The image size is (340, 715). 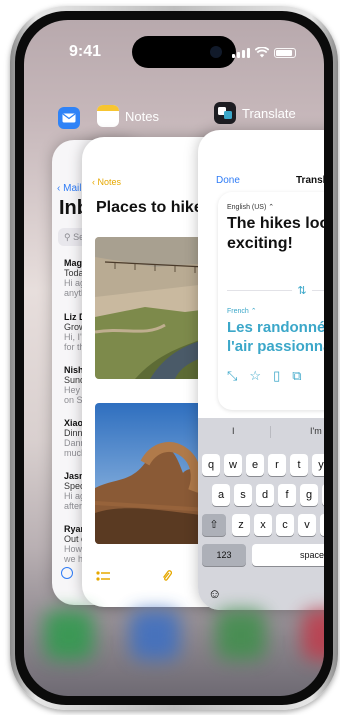 I want to click on shift-key: ⇧, so click(x=214, y=525).